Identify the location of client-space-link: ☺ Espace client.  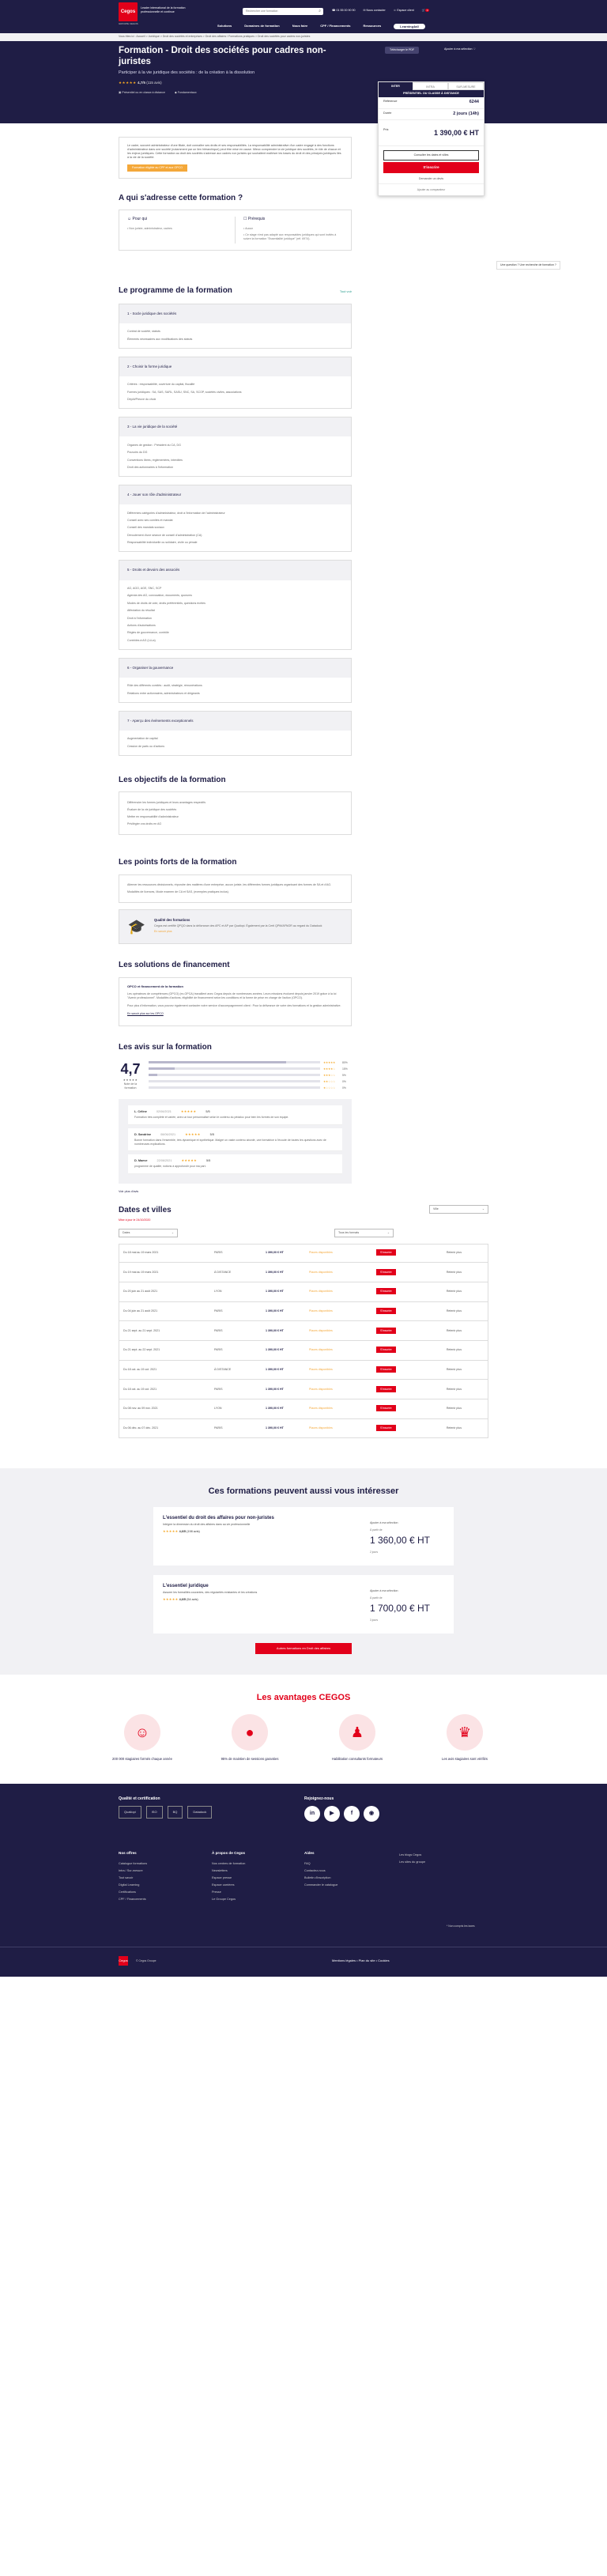
(404, 11).